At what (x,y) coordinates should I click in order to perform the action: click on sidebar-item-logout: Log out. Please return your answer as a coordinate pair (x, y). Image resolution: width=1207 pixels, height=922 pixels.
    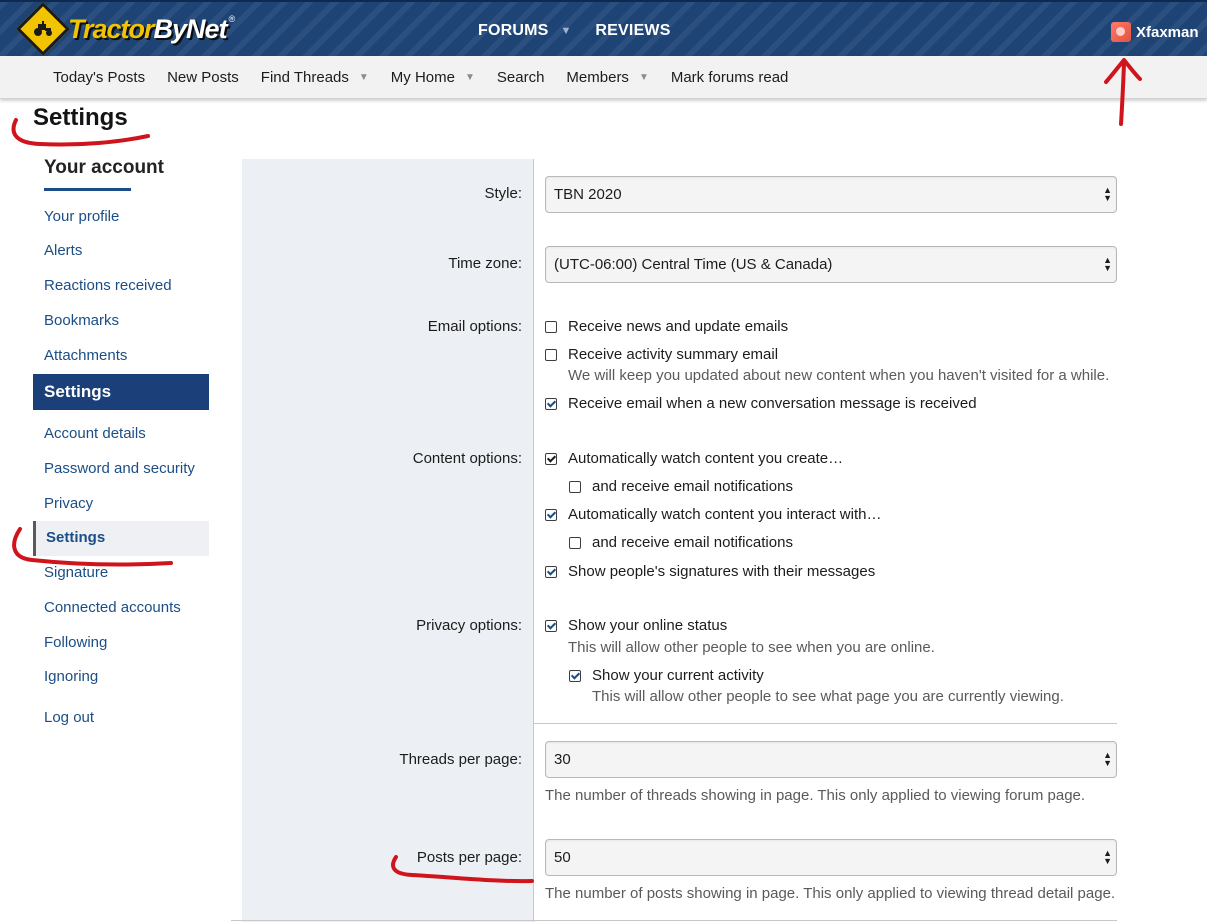
    Looking at the image, I should click on (69, 717).